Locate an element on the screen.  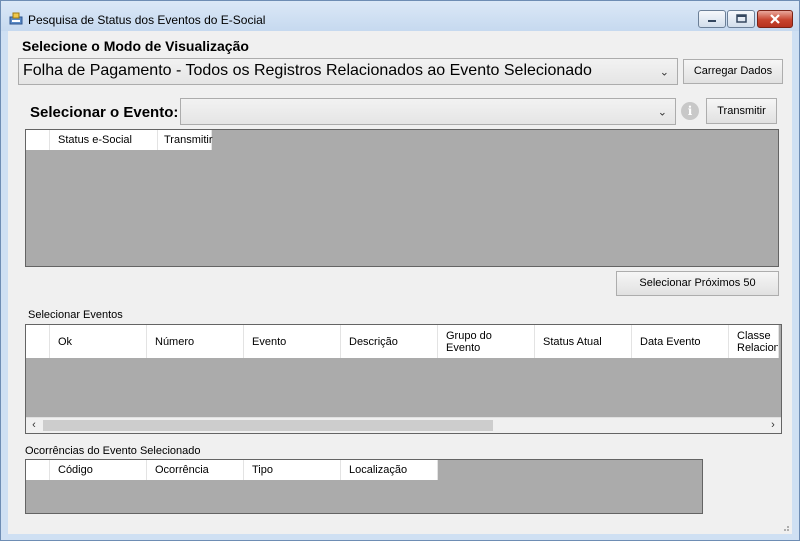
event-label: Selecionar o Evento: is located at coordinates (104, 112).